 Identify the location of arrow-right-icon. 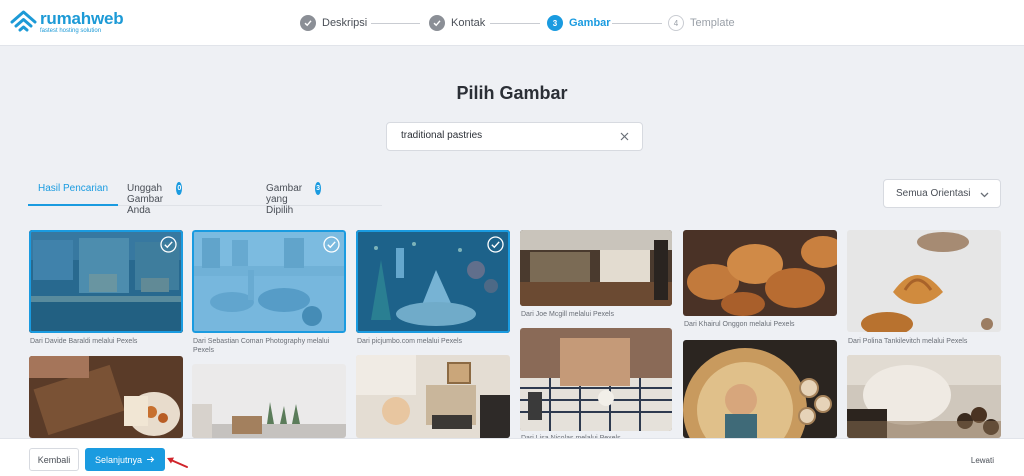
(151, 459).